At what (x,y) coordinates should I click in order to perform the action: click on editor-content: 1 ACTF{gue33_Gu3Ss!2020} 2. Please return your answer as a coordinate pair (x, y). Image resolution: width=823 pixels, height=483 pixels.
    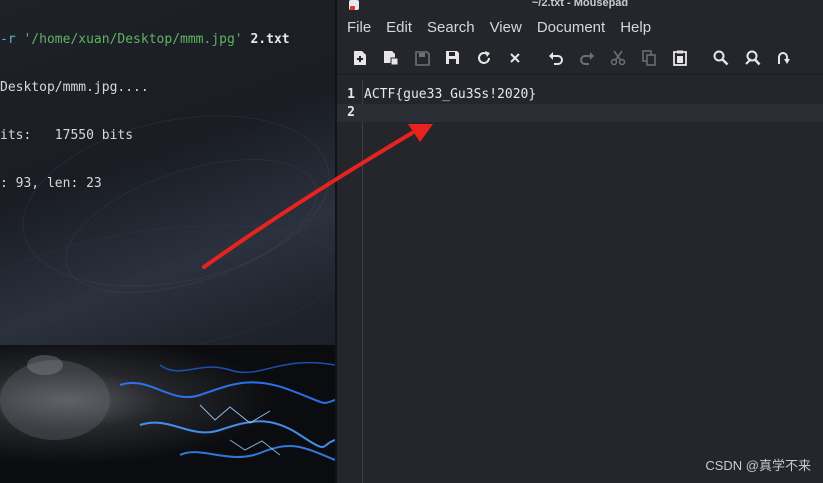
    Looking at the image, I should click on (580, 104).